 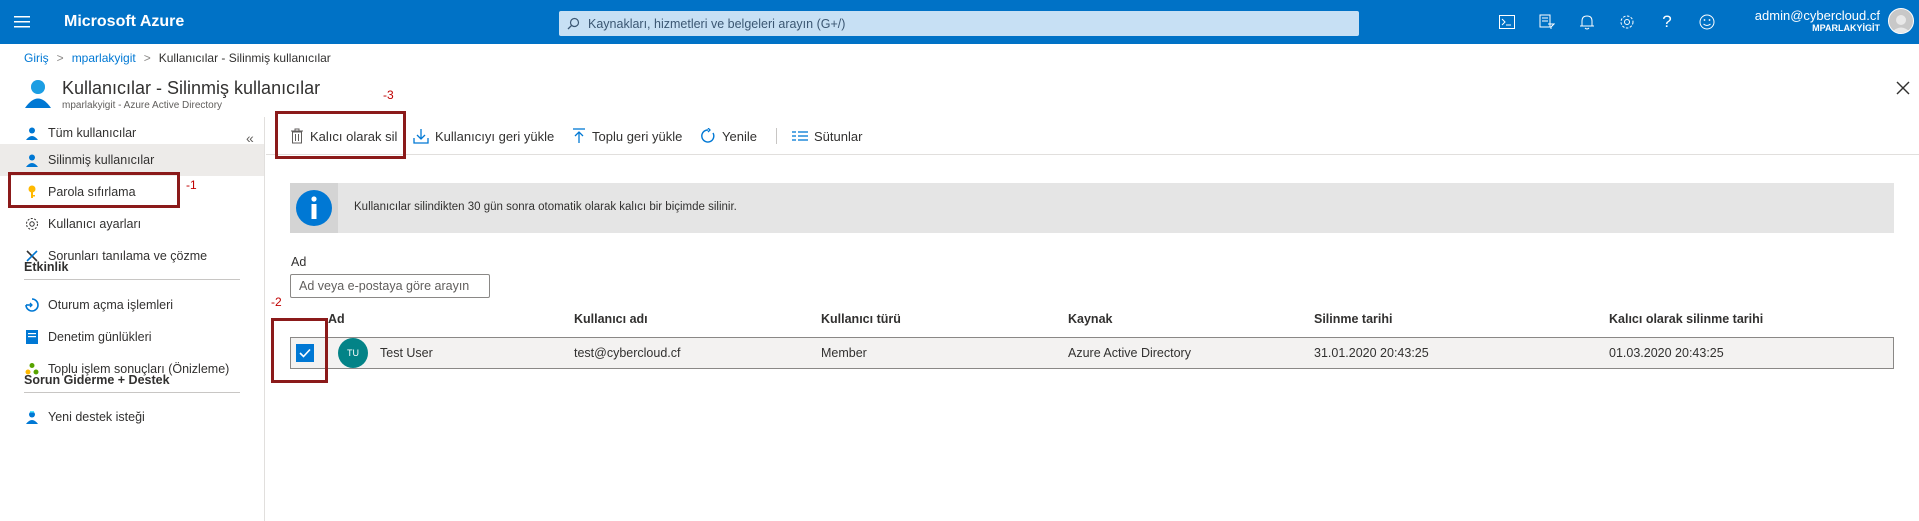 I want to click on column-header-deleted-date: Silinme tarihi, so click(x=1353, y=319).